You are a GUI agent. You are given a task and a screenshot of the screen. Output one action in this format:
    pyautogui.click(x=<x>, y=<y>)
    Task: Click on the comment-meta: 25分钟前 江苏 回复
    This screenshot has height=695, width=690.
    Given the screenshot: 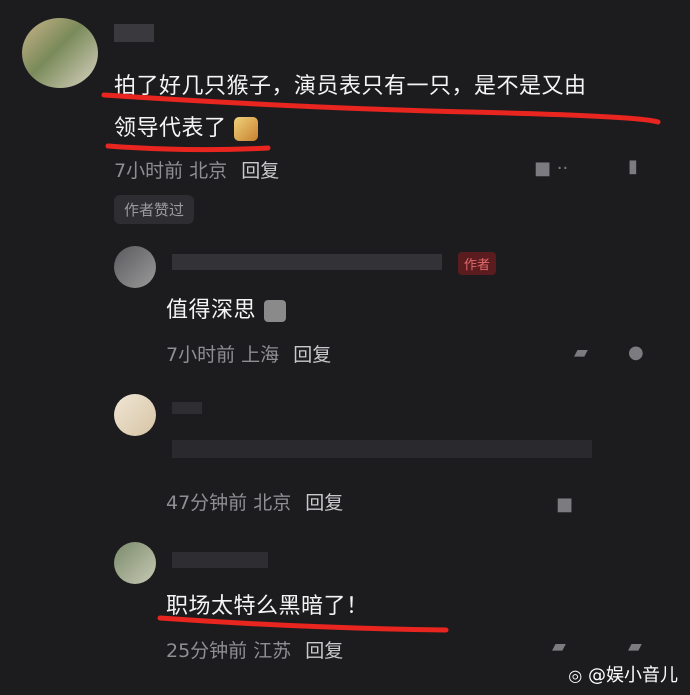 What is the action you would take?
    pyautogui.click(x=254, y=649)
    